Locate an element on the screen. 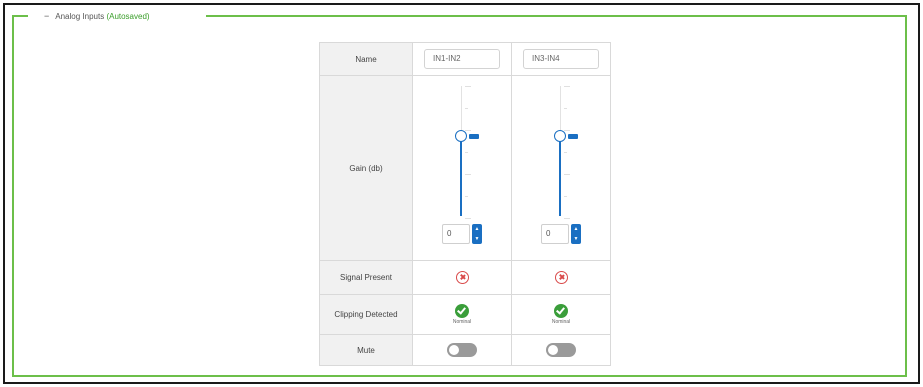  collapse-icon: − is located at coordinates (46, 16).